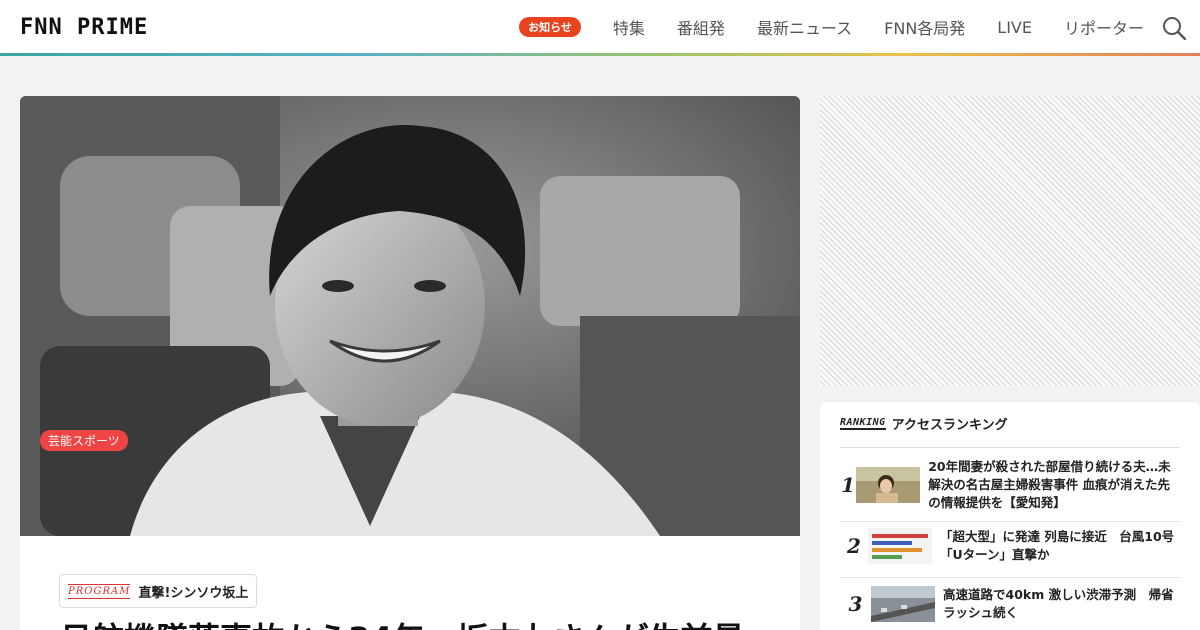 The width and height of the screenshot is (1200, 630). I want to click on ranking-text: 高速道路で40km 激しい渋滞予測 帰省ラッシュ続く, so click(1058, 603).